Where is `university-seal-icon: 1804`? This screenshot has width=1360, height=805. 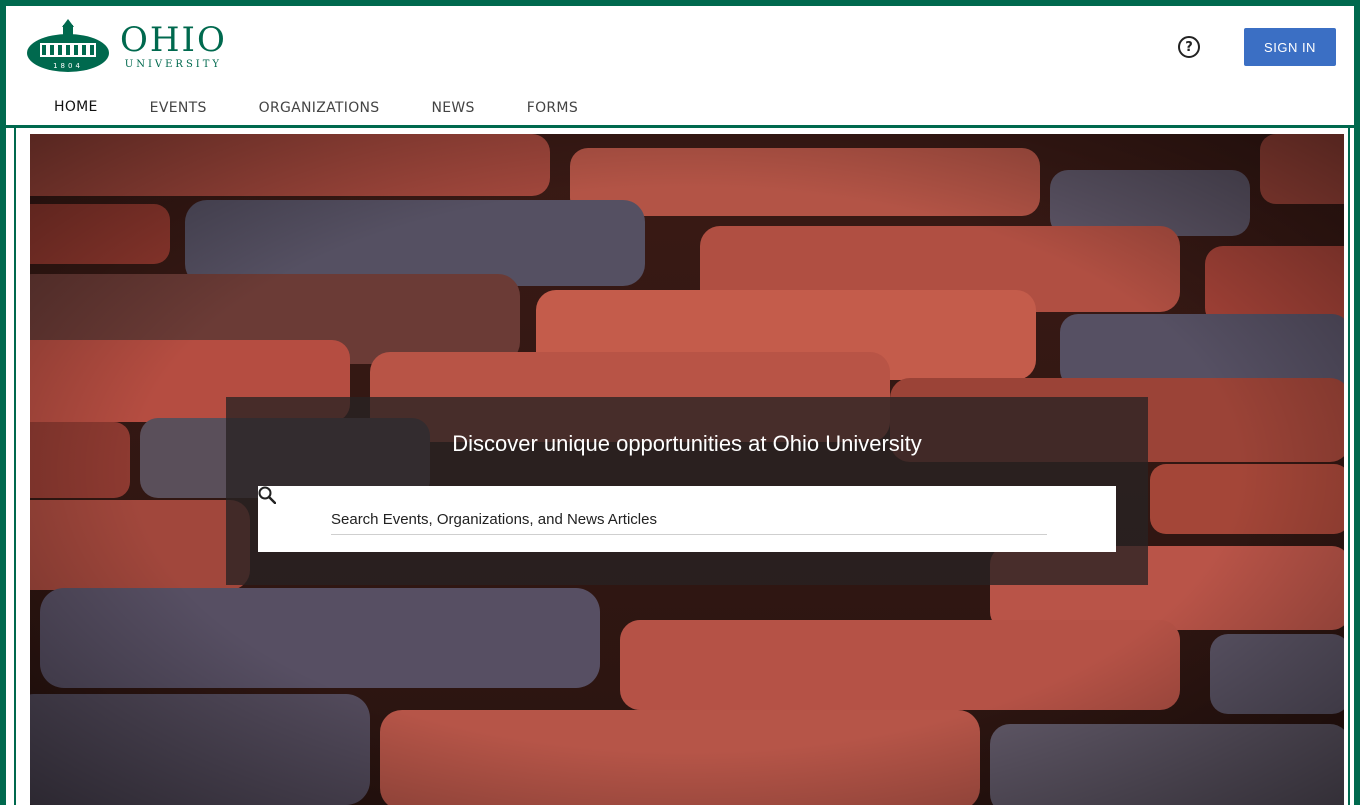
university-seal-icon: 1804 is located at coordinates (68, 45).